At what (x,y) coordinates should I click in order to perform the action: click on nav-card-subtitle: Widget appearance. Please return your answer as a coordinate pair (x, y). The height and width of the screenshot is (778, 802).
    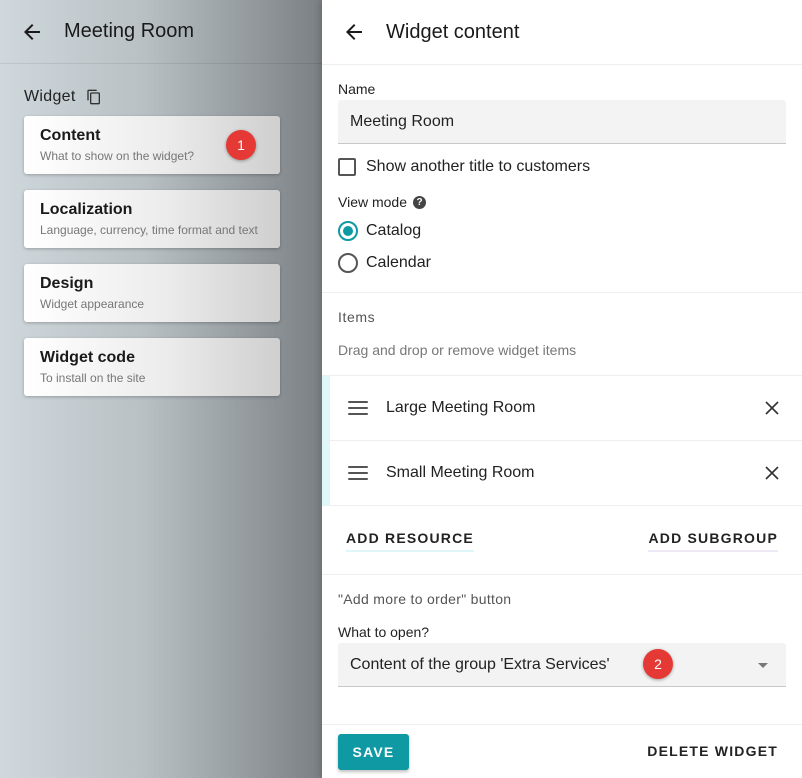
    Looking at the image, I should click on (92, 304).